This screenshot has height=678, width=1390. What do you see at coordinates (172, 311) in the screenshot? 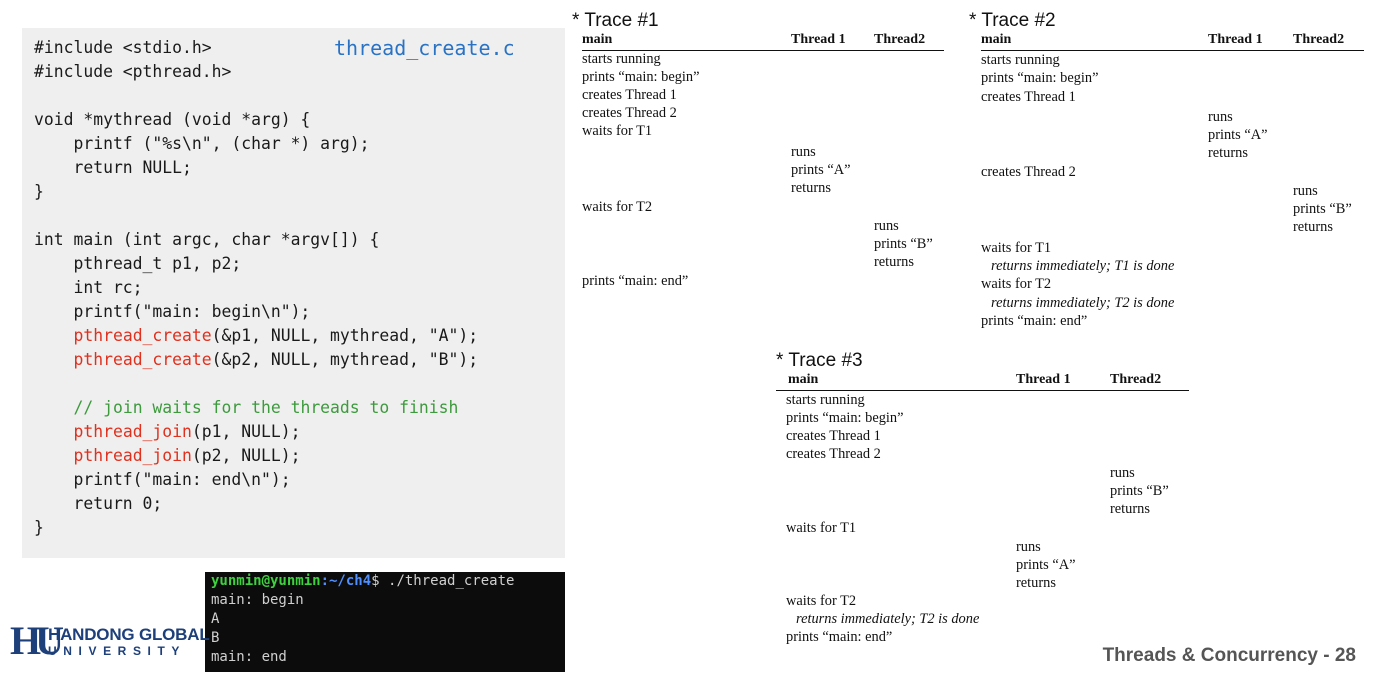
I see `code-line: printf("main: begin\n");` at bounding box center [172, 311].